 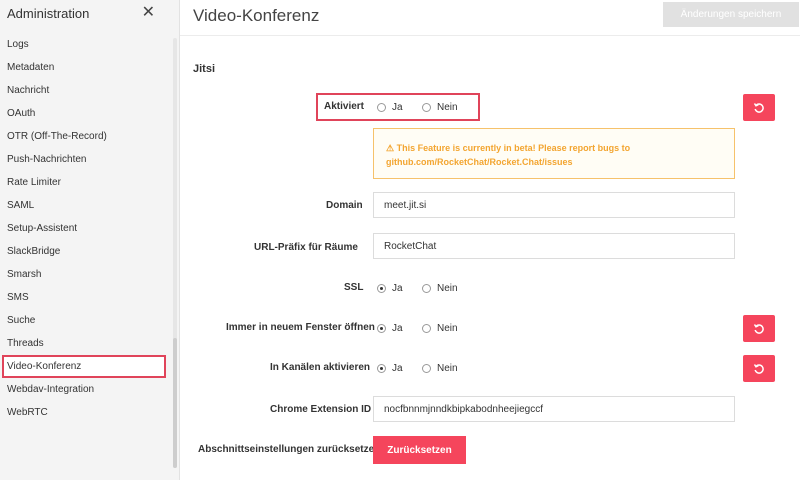 I want to click on ssl-label: SSL, so click(x=354, y=287).